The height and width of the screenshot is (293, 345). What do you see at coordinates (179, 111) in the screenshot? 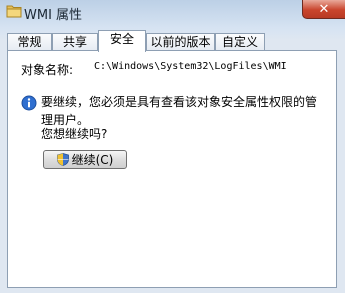
I see `permission-message: 要继续，您必须是具有查看该对象安全属性权限的管理用户。` at bounding box center [179, 111].